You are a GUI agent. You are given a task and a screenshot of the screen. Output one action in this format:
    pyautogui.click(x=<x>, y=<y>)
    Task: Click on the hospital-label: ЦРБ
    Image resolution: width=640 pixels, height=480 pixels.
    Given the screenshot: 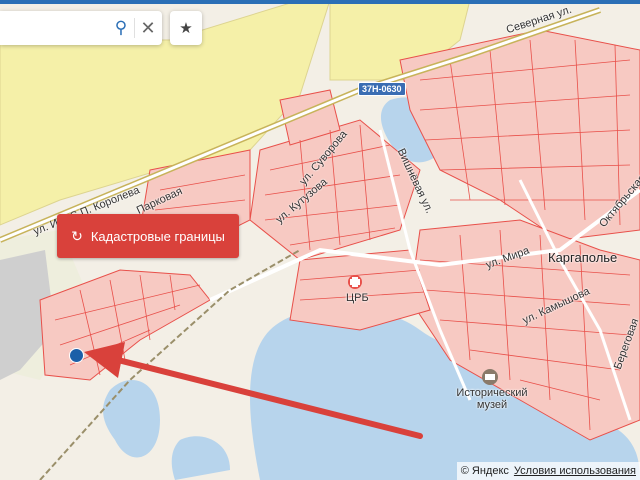 What is the action you would take?
    pyautogui.click(x=357, y=298)
    